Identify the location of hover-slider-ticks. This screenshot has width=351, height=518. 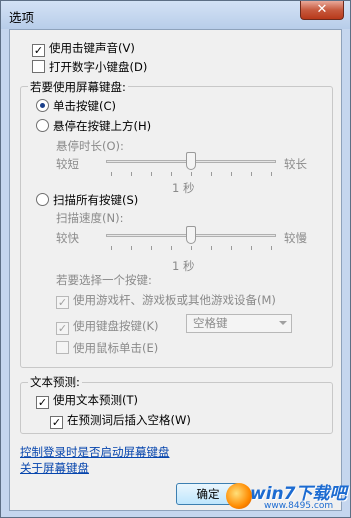
(191, 174).